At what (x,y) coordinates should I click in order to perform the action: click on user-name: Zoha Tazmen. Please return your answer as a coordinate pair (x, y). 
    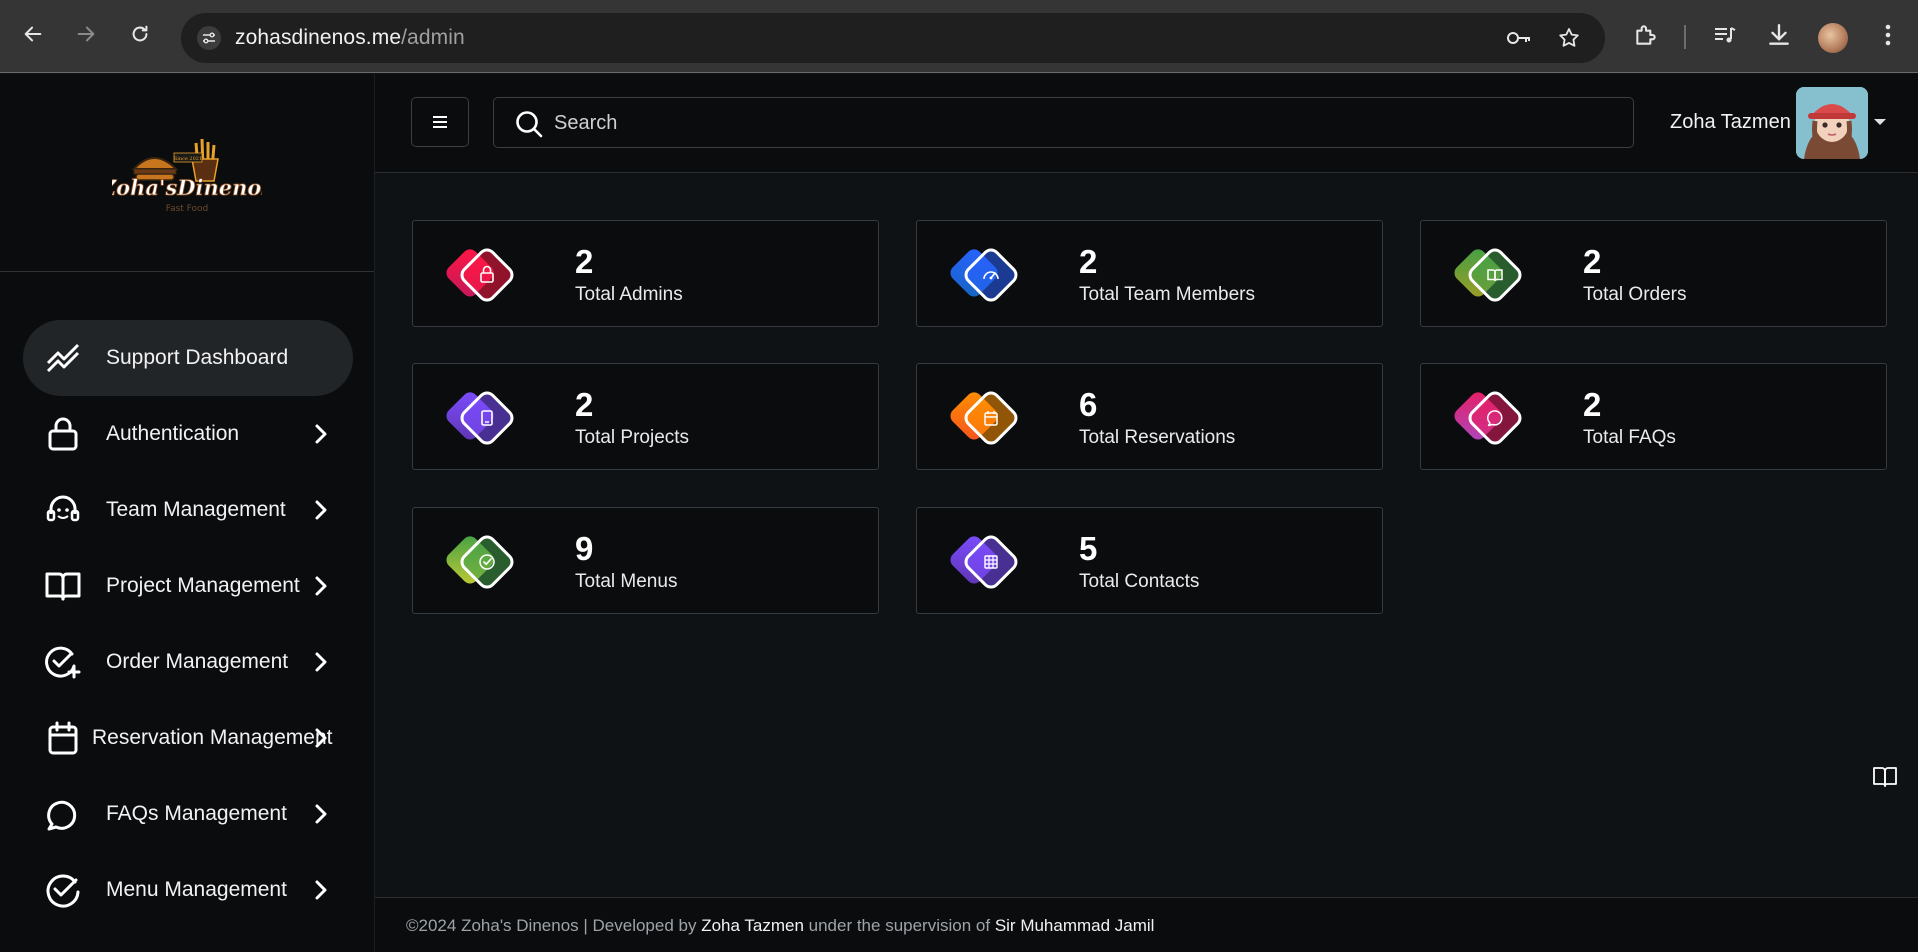
    Looking at the image, I should click on (1730, 122).